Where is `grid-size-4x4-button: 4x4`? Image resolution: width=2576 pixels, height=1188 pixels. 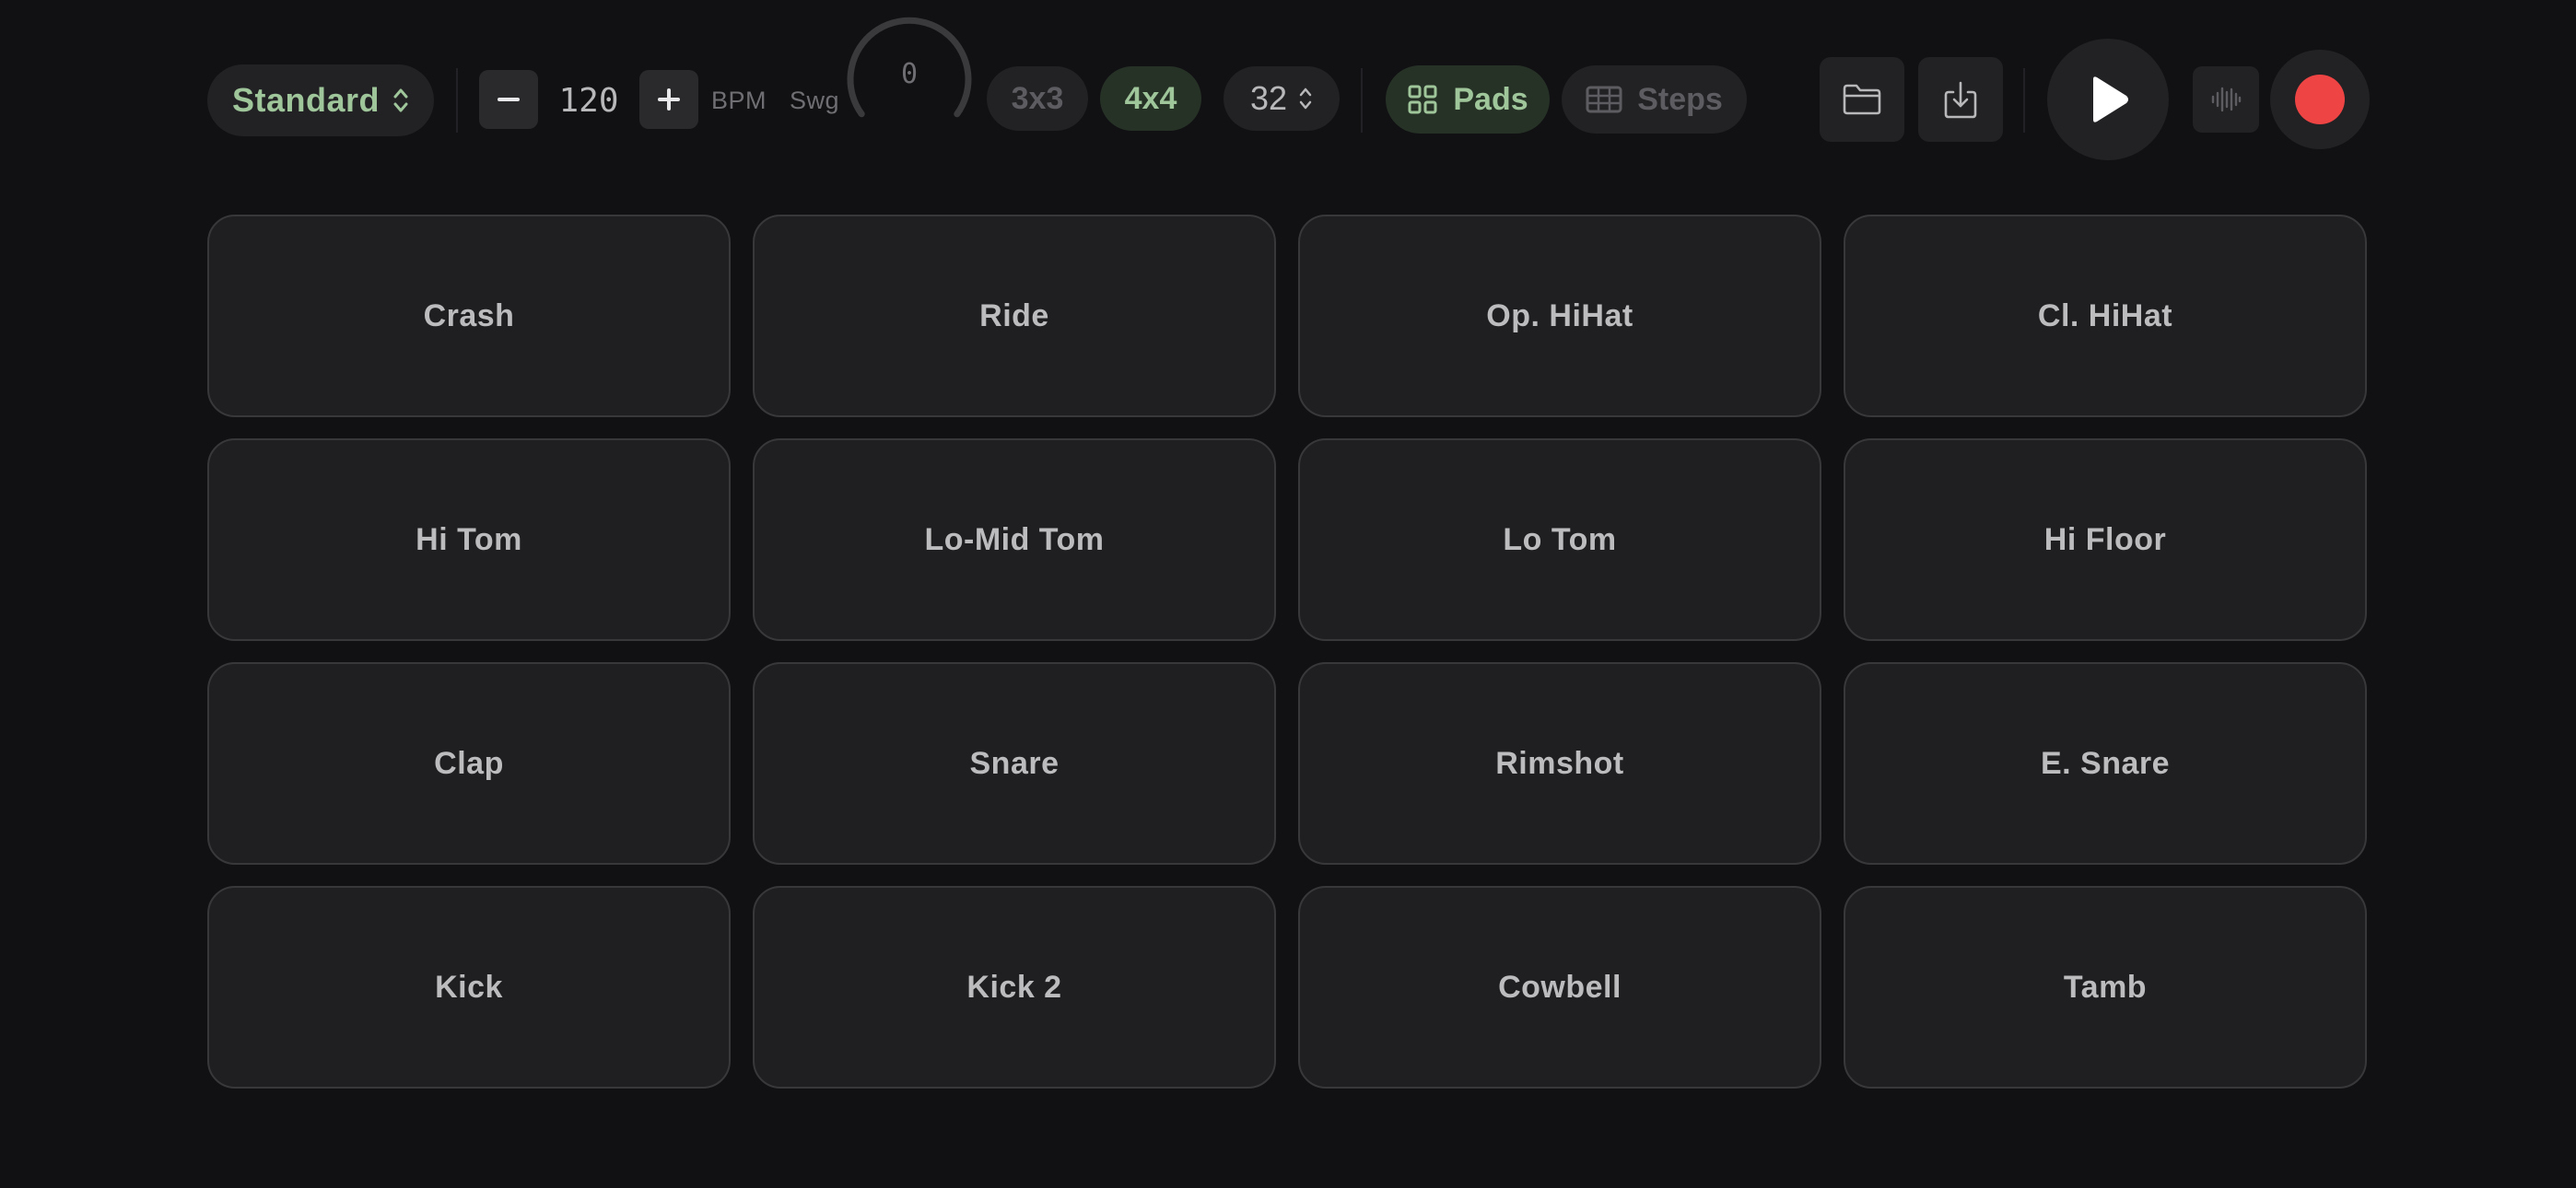
grid-size-4x4-button: 4x4 is located at coordinates (1150, 98).